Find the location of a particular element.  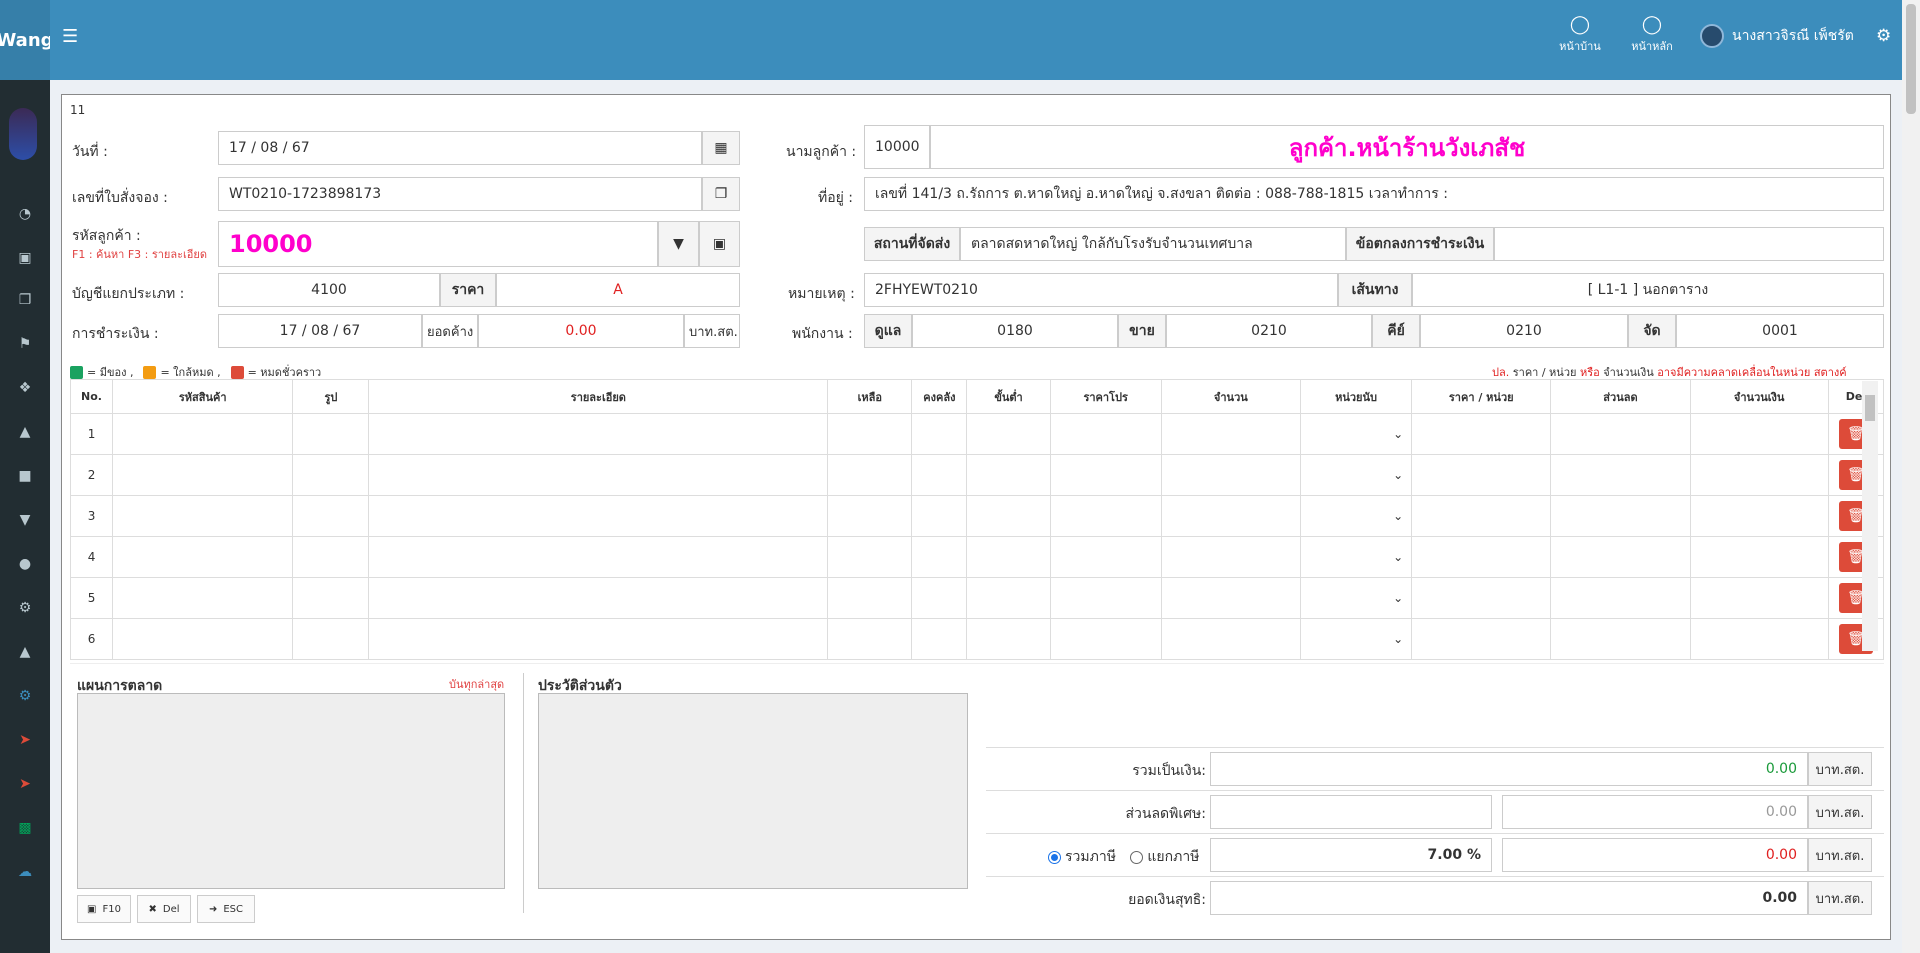

vat-exclude-radio is located at coordinates (1137, 857).